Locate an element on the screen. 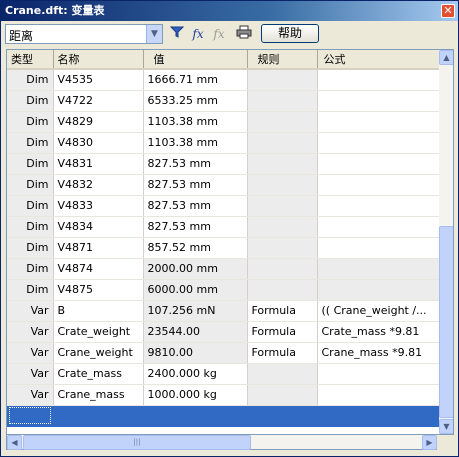 Image resolution: width=459 pixels, height=457 pixels. cell-value: 107.256 mN is located at coordinates (195, 311).